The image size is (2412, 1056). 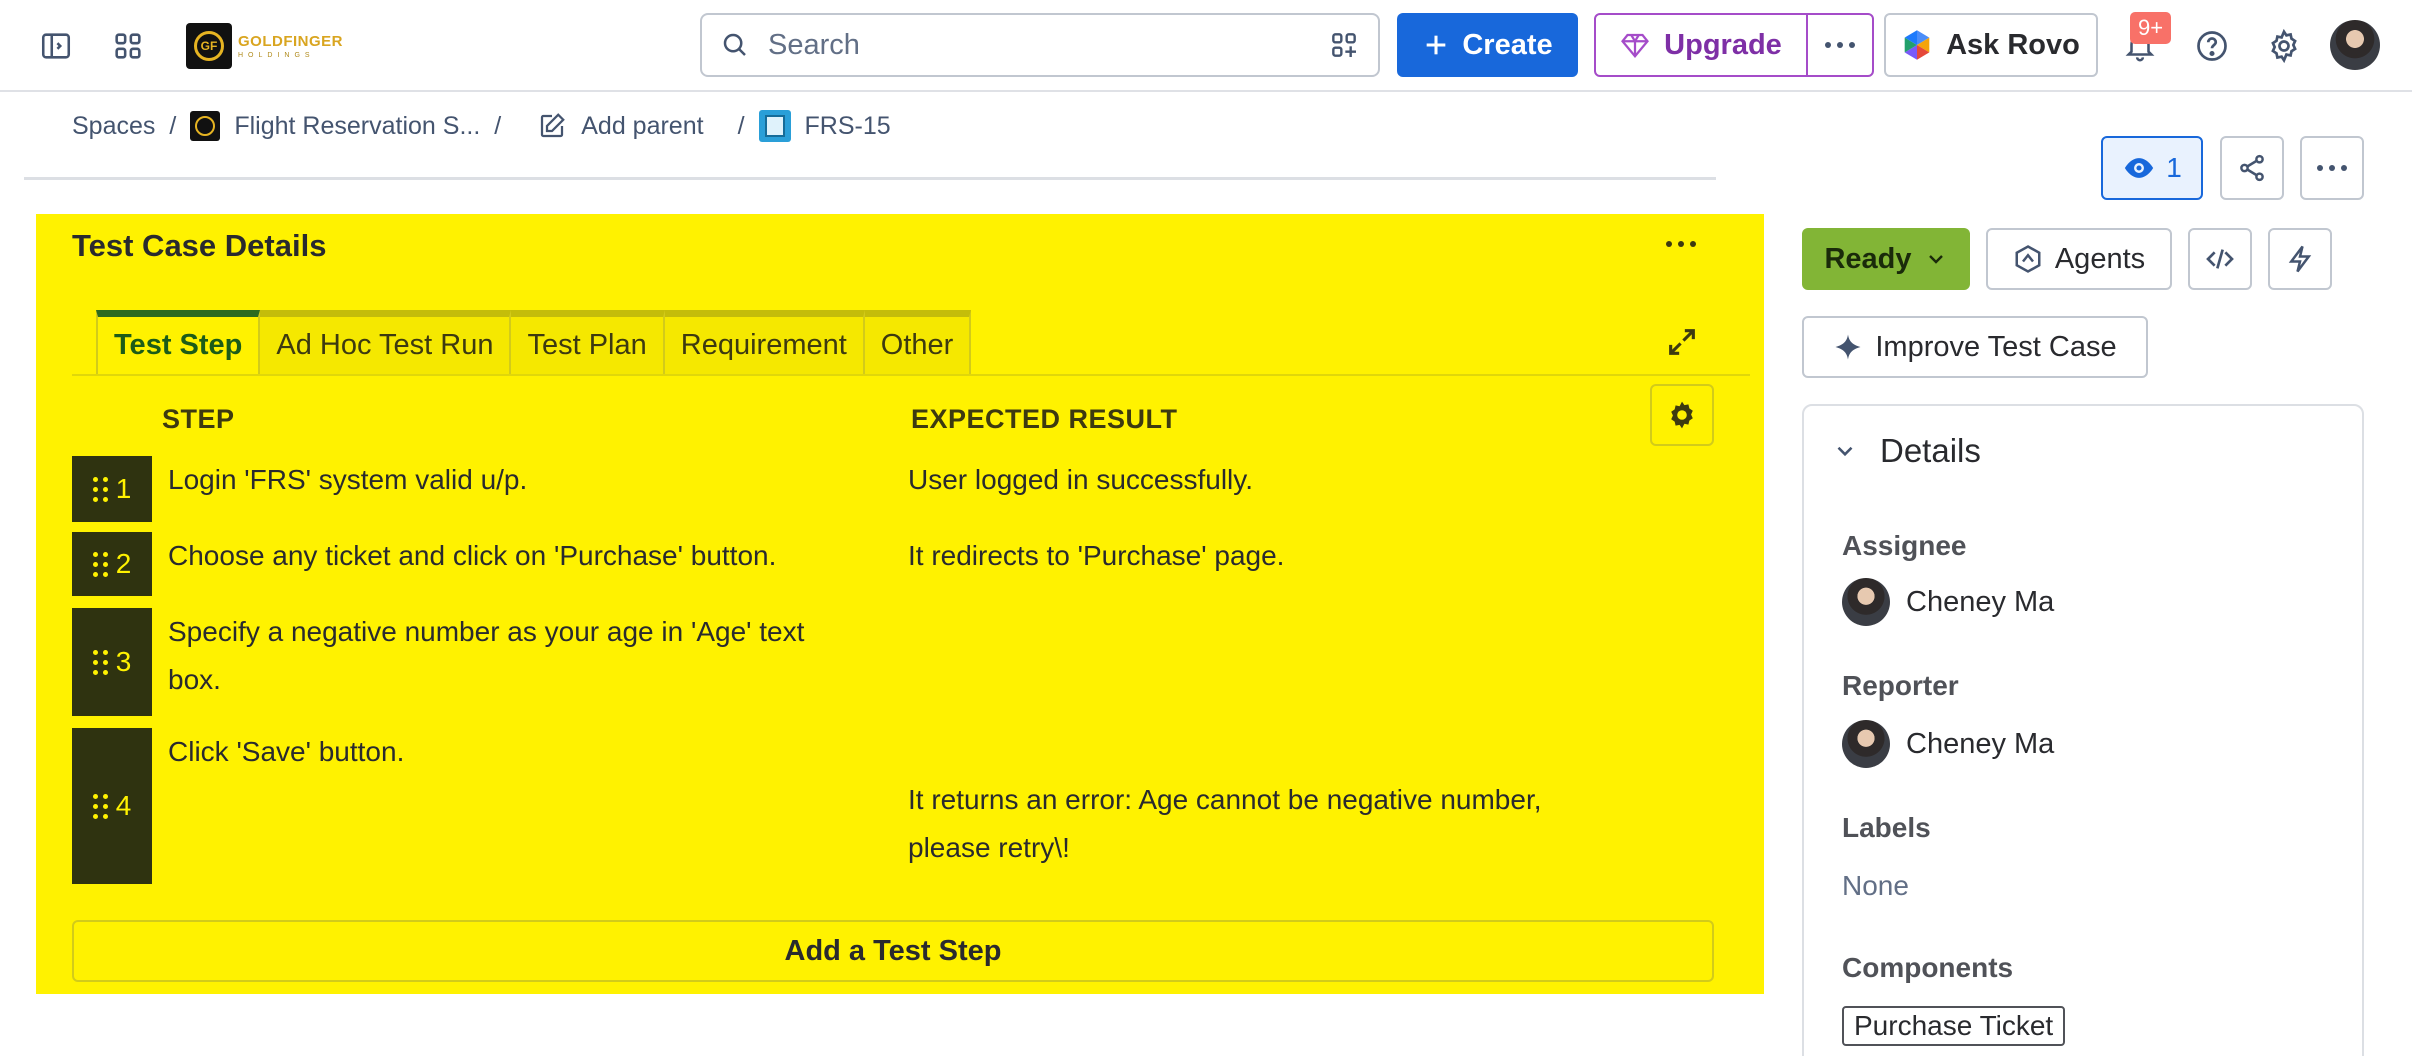 I want to click on app-switcher-icon, so click(x=128, y=46).